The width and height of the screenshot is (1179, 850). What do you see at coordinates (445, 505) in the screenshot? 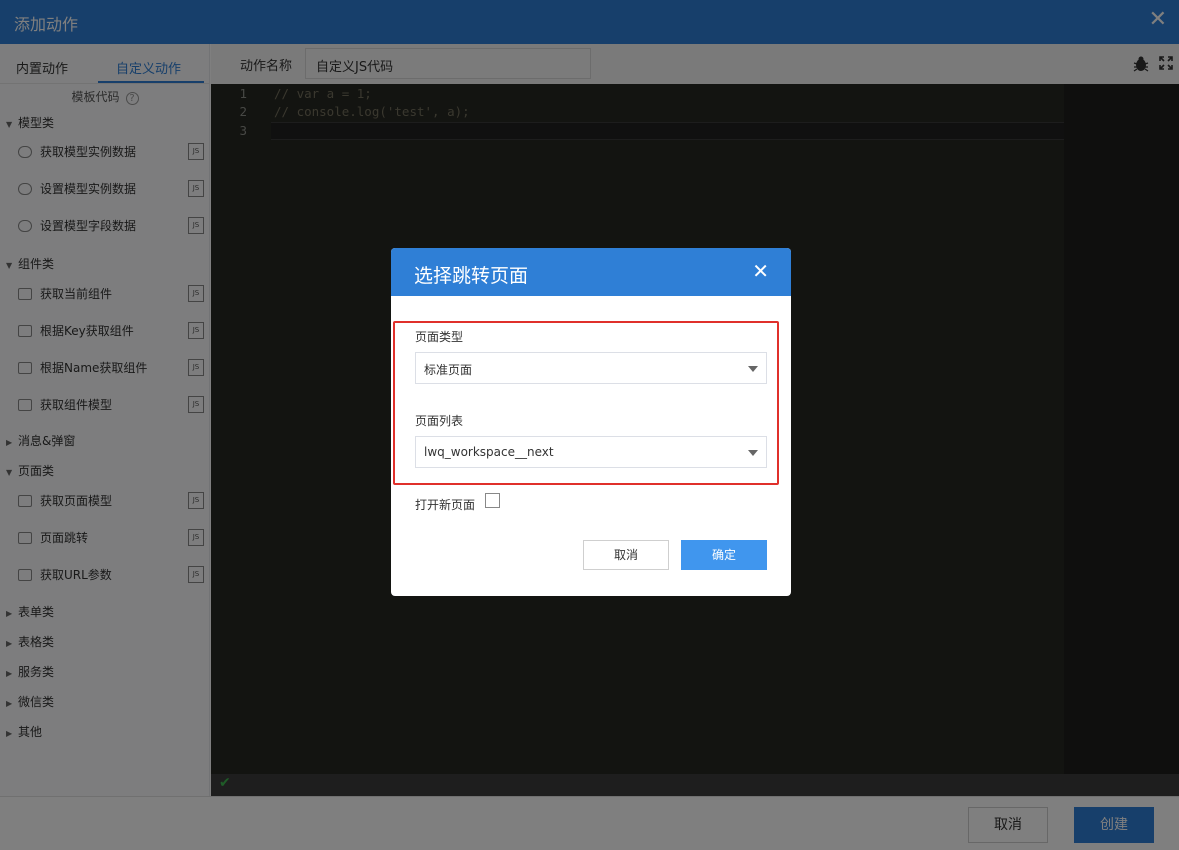
I see `open-new-page-label: 打开新页面` at bounding box center [445, 505].